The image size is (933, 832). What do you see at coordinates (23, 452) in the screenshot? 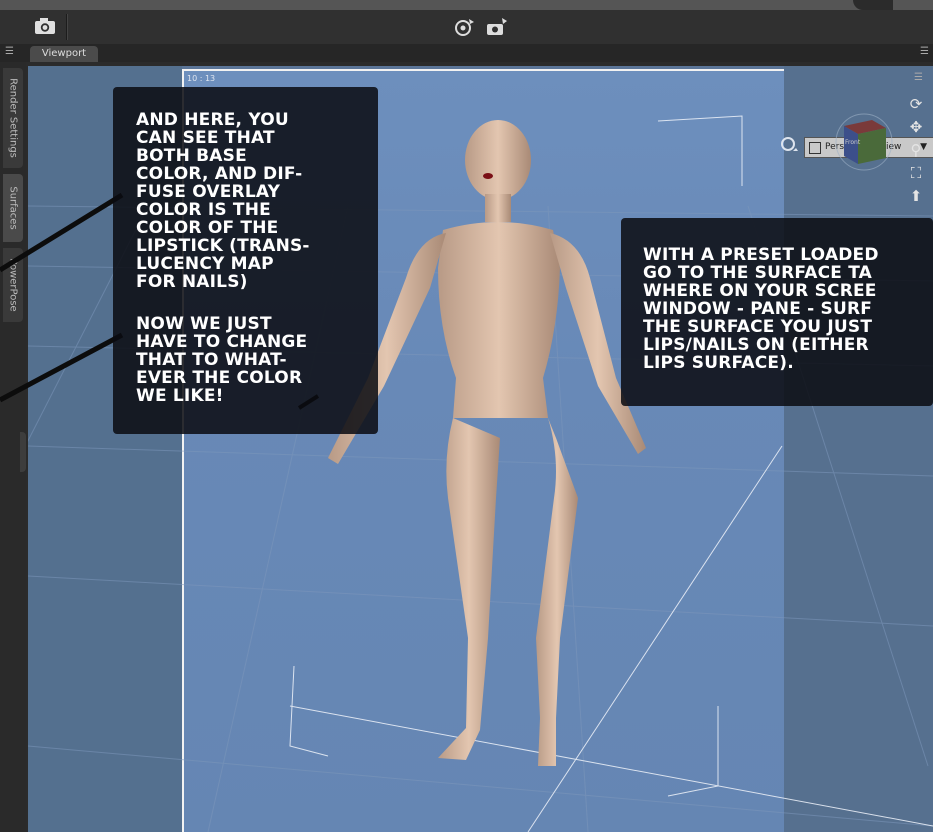
I see `collapse-handle` at bounding box center [23, 452].